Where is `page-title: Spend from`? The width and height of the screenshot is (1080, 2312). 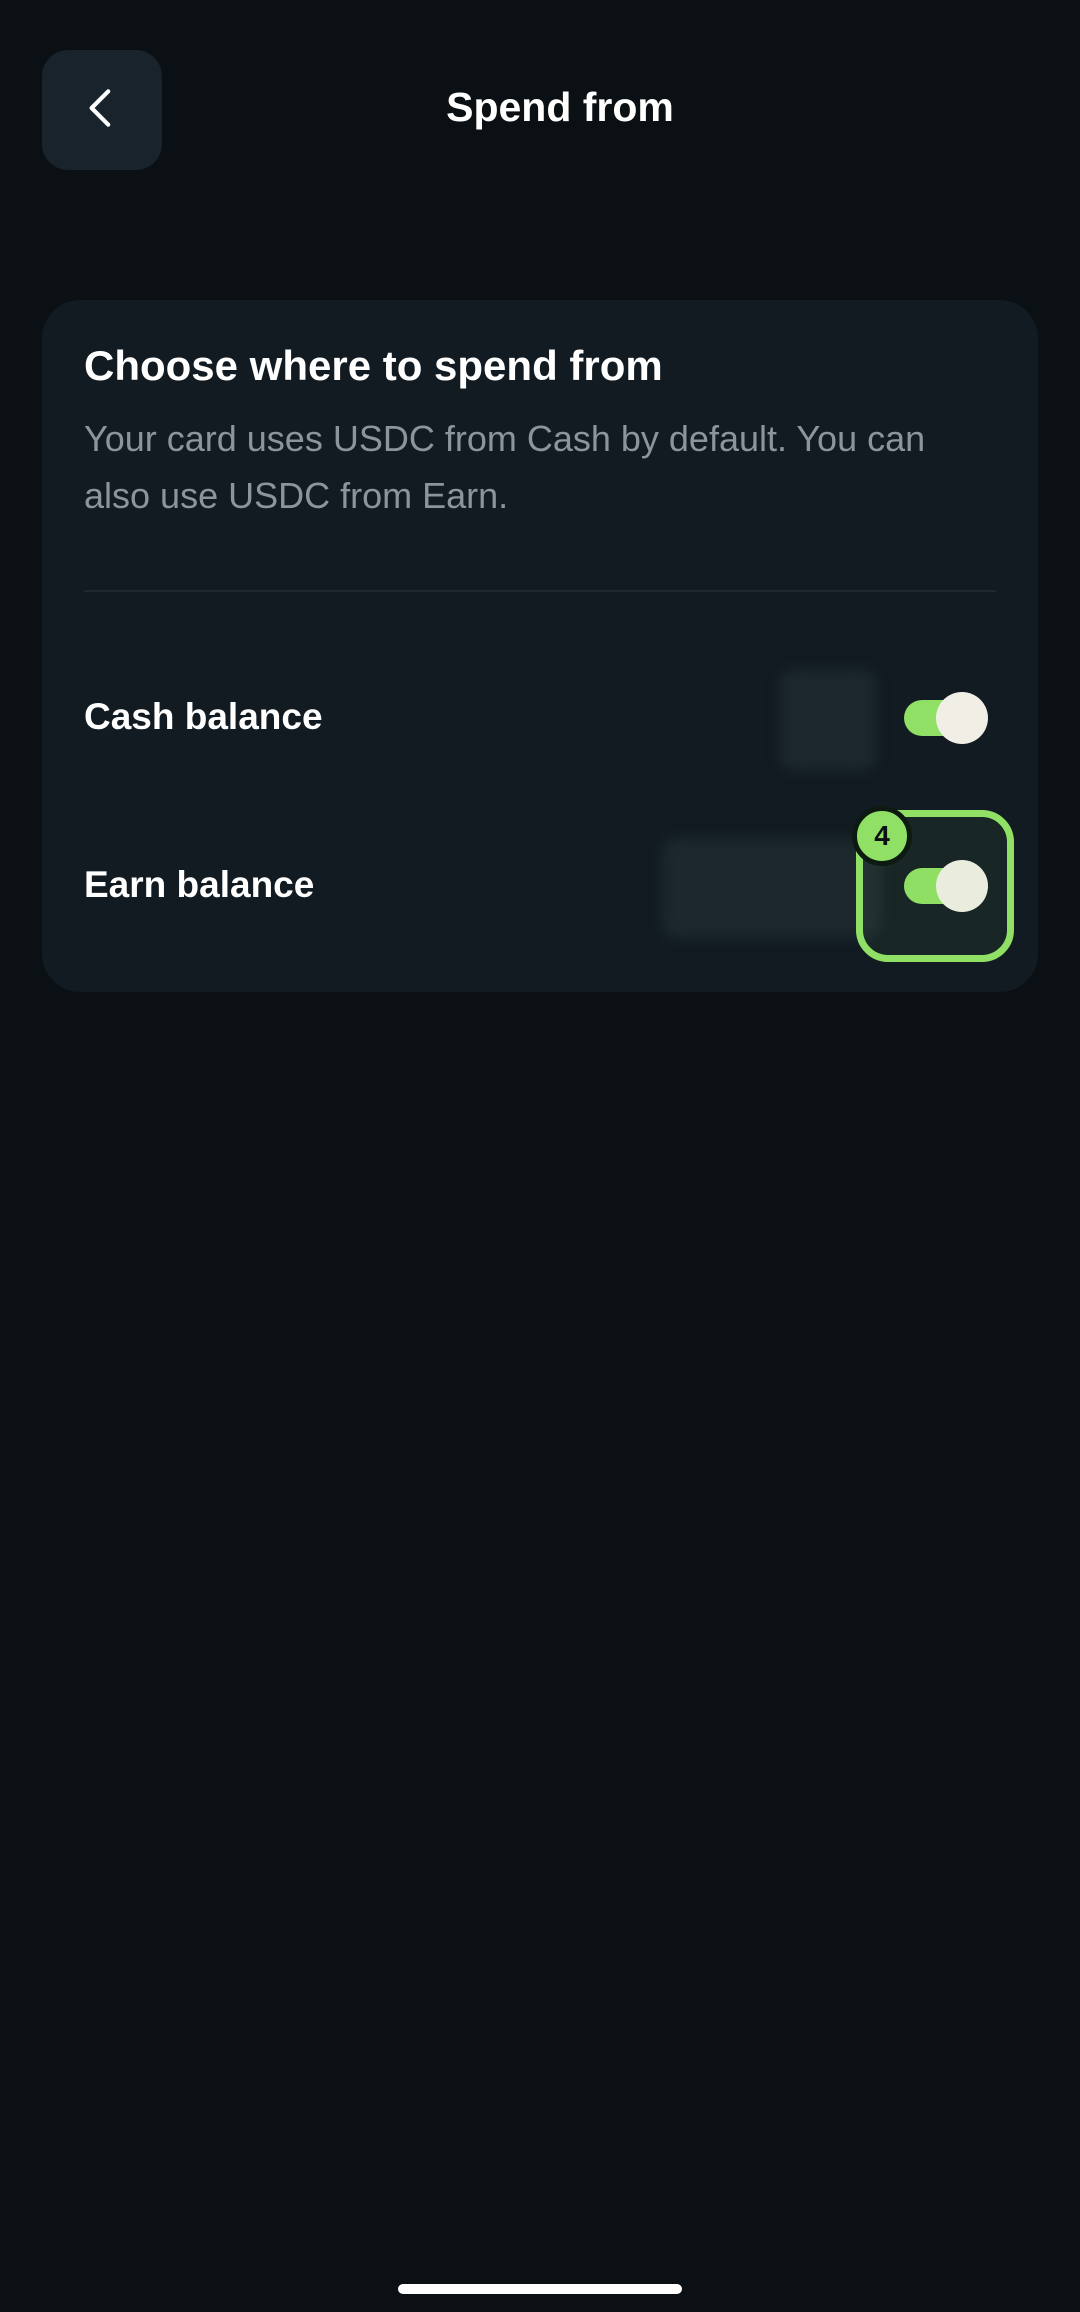 page-title: Spend from is located at coordinates (560, 107).